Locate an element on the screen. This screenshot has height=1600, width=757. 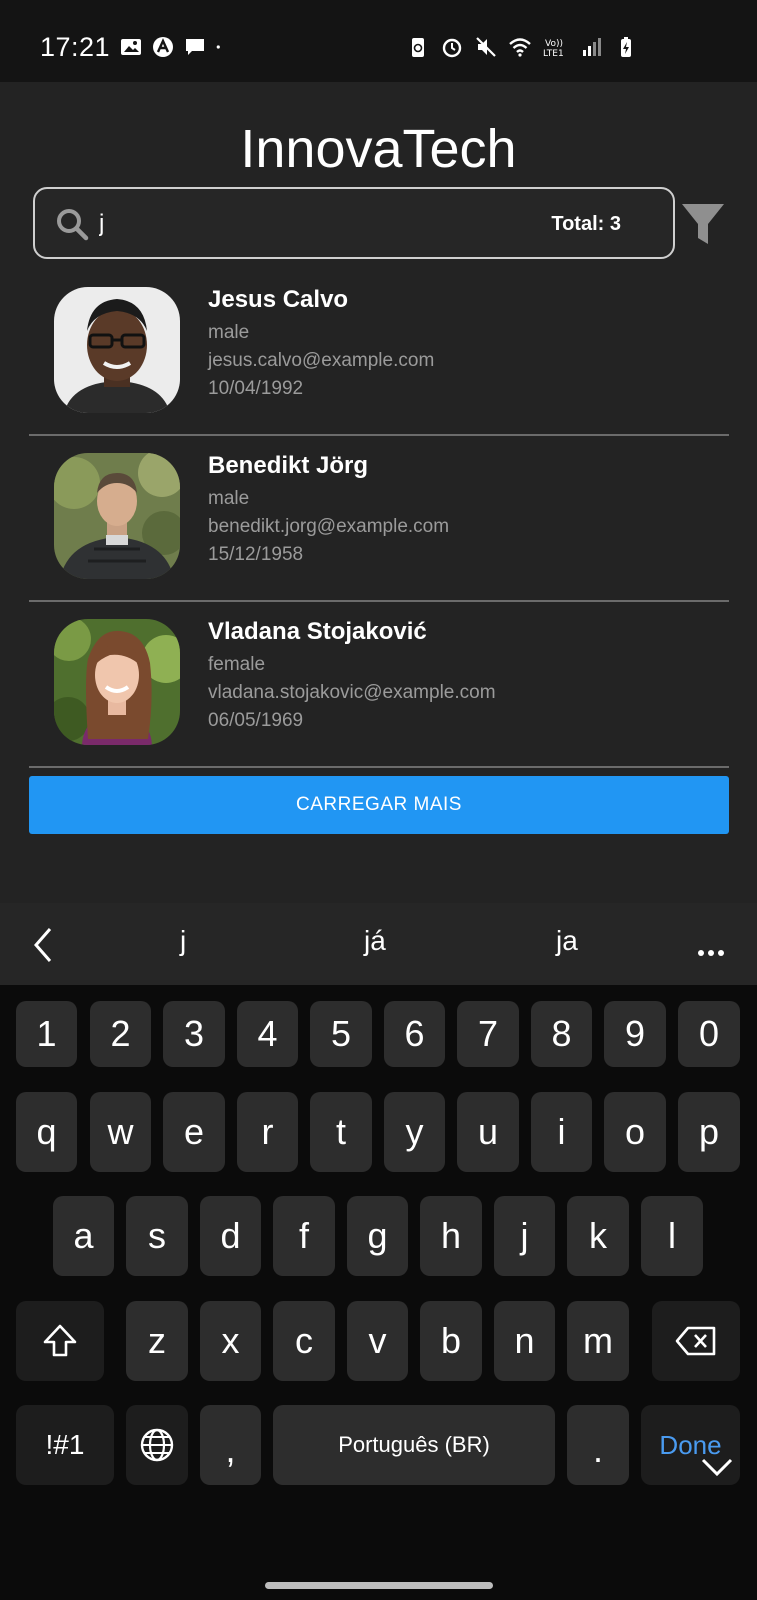
comma-key: , is located at coordinates (230, 1445).